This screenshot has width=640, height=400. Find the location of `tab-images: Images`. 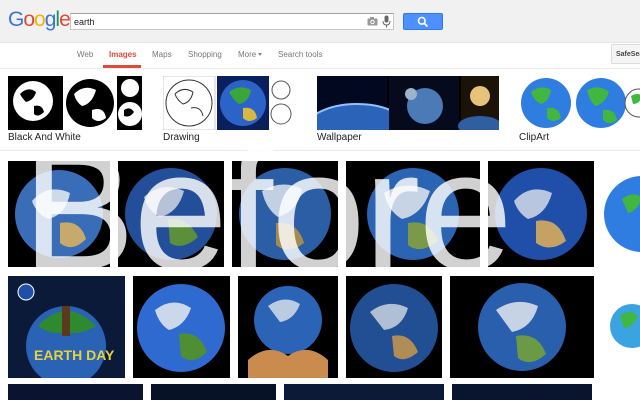

tab-images: Images is located at coordinates (123, 54).